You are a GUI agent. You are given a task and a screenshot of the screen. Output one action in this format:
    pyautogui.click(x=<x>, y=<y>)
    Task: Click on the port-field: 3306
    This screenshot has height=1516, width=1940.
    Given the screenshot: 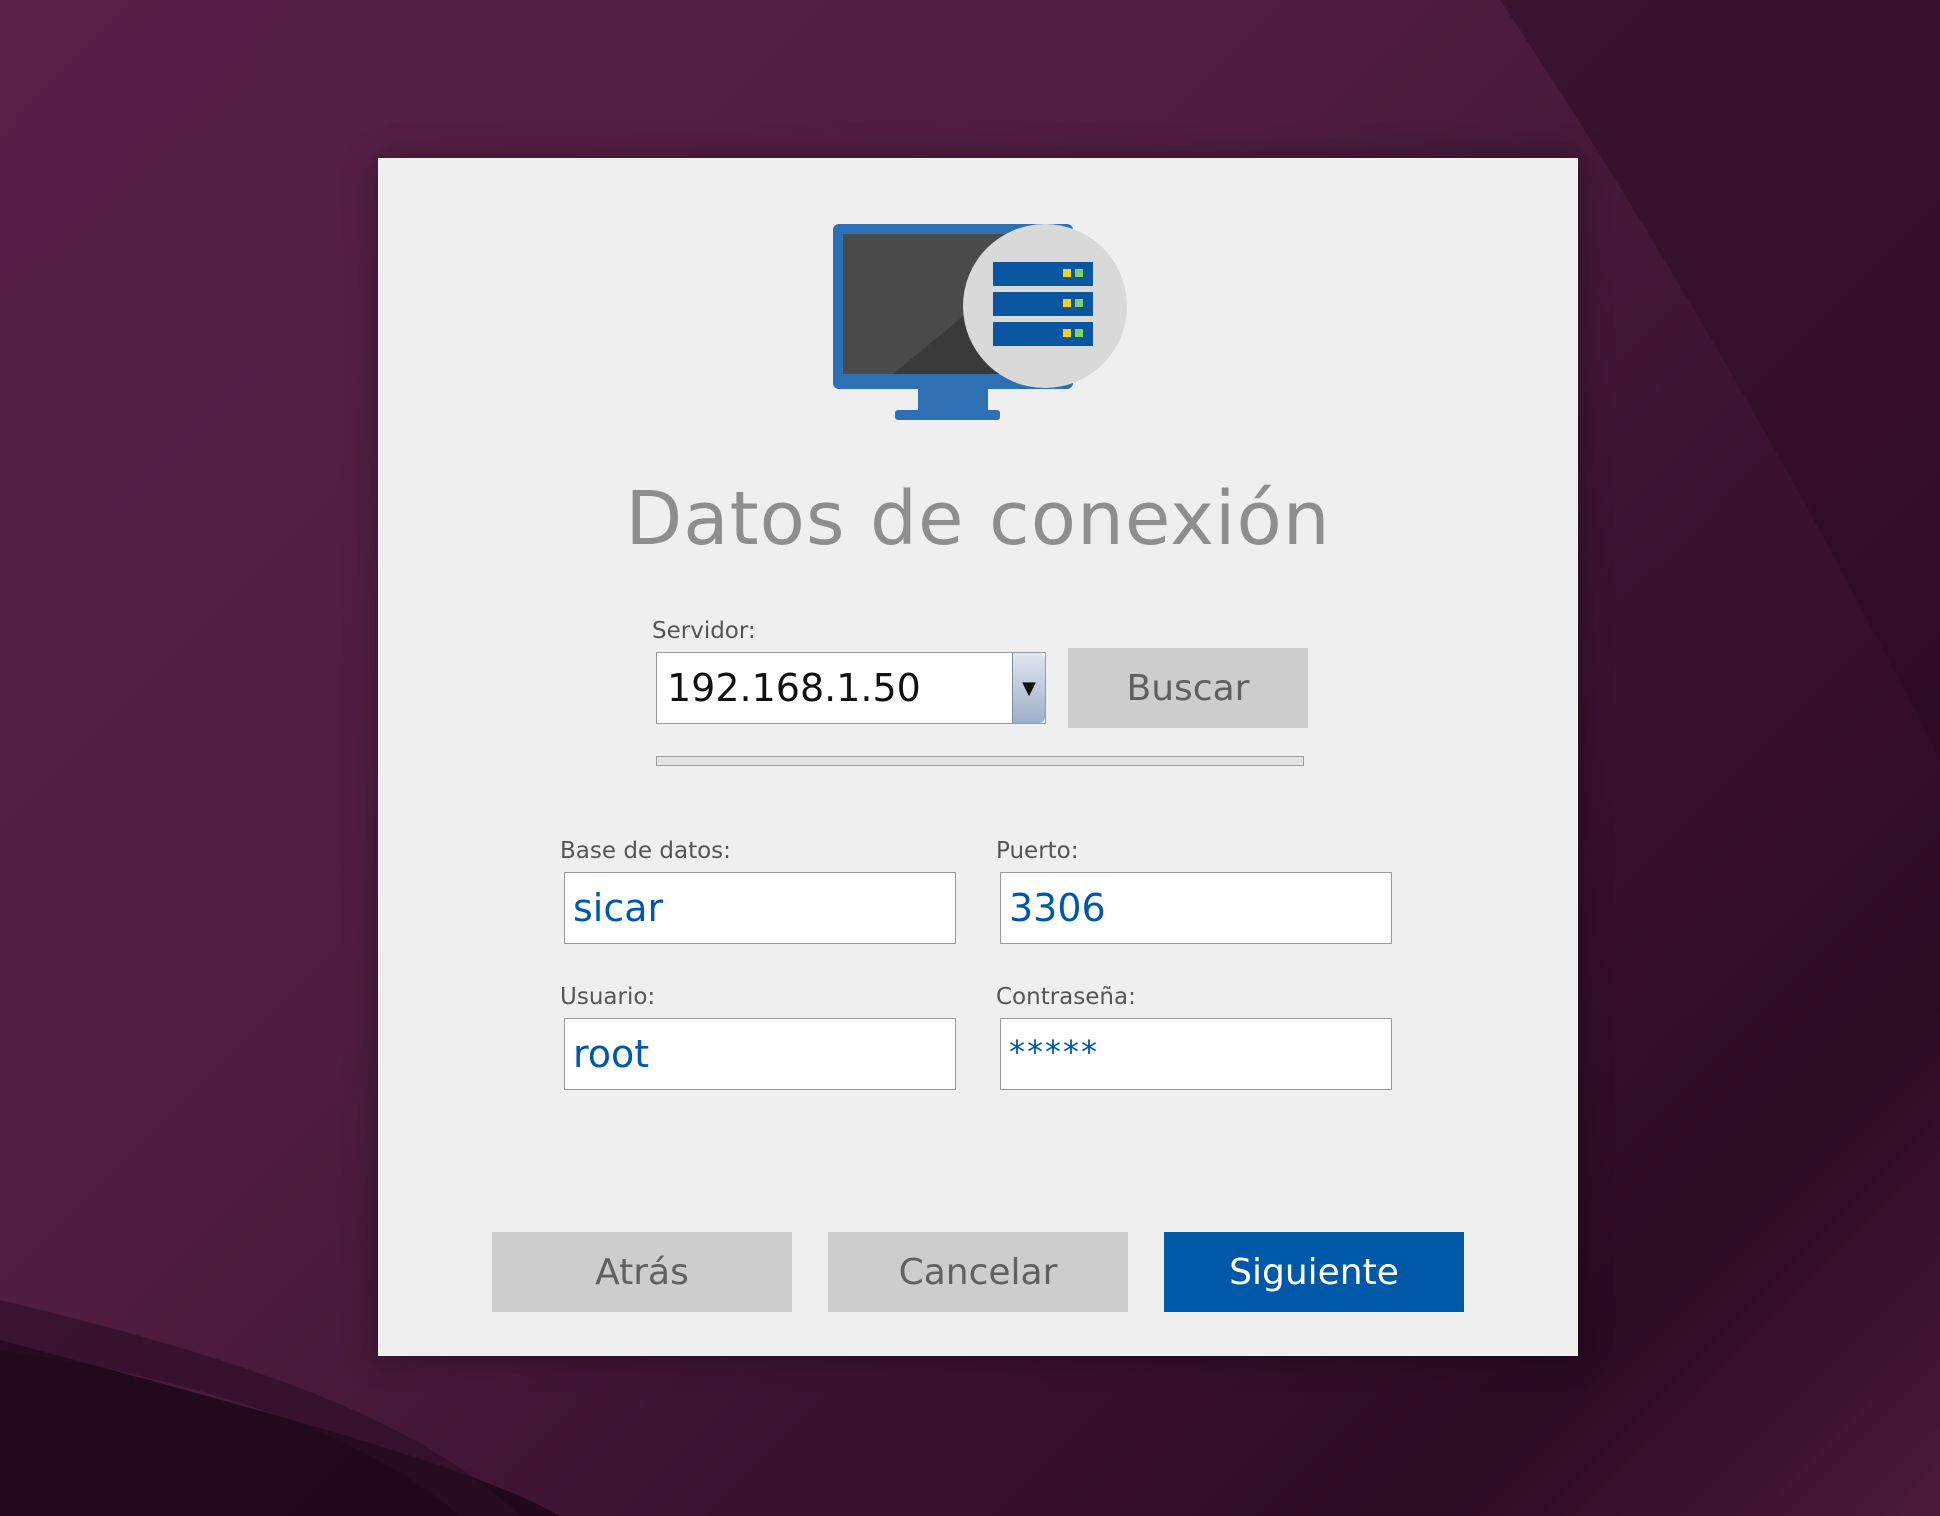 What is the action you would take?
    pyautogui.click(x=1196, y=908)
    